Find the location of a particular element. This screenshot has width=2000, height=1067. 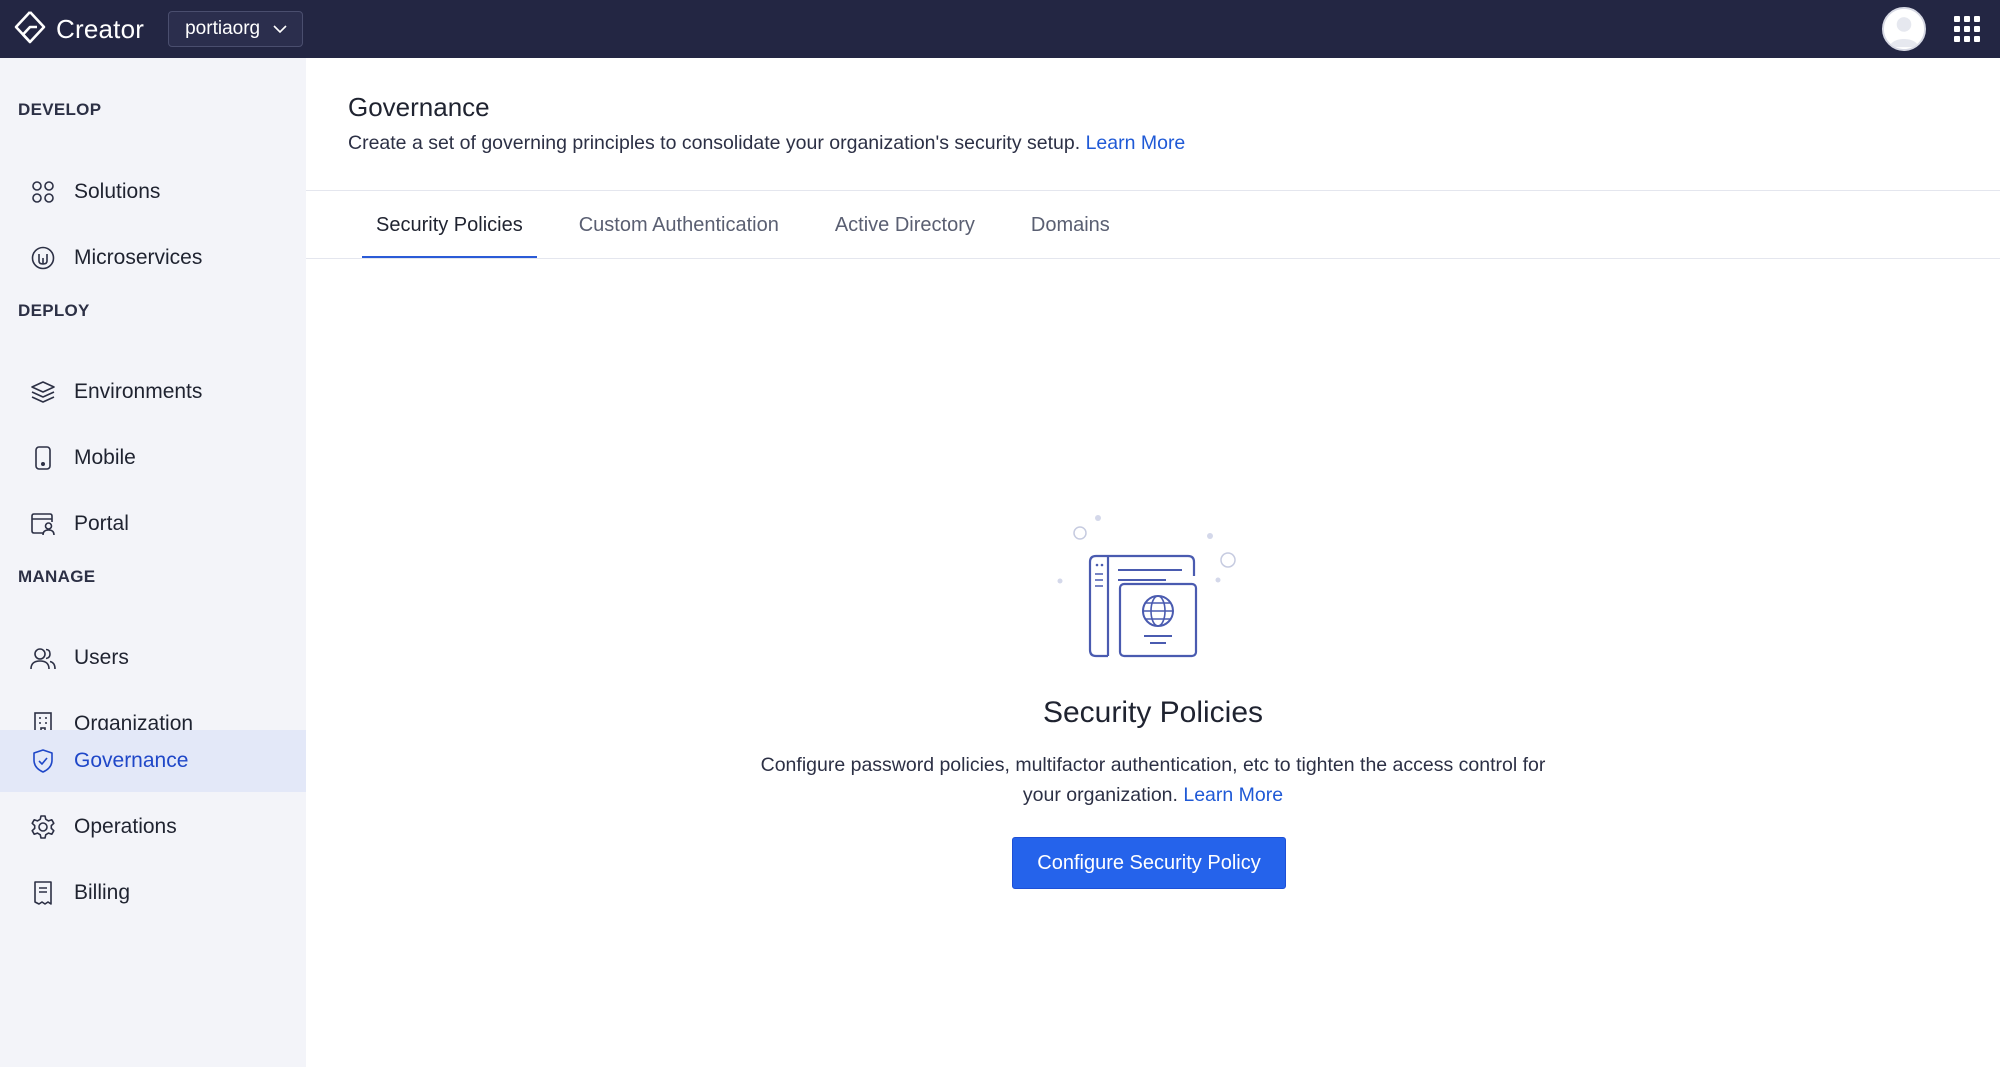

sidebar-item-mobile: Mobile is located at coordinates (153, 458).